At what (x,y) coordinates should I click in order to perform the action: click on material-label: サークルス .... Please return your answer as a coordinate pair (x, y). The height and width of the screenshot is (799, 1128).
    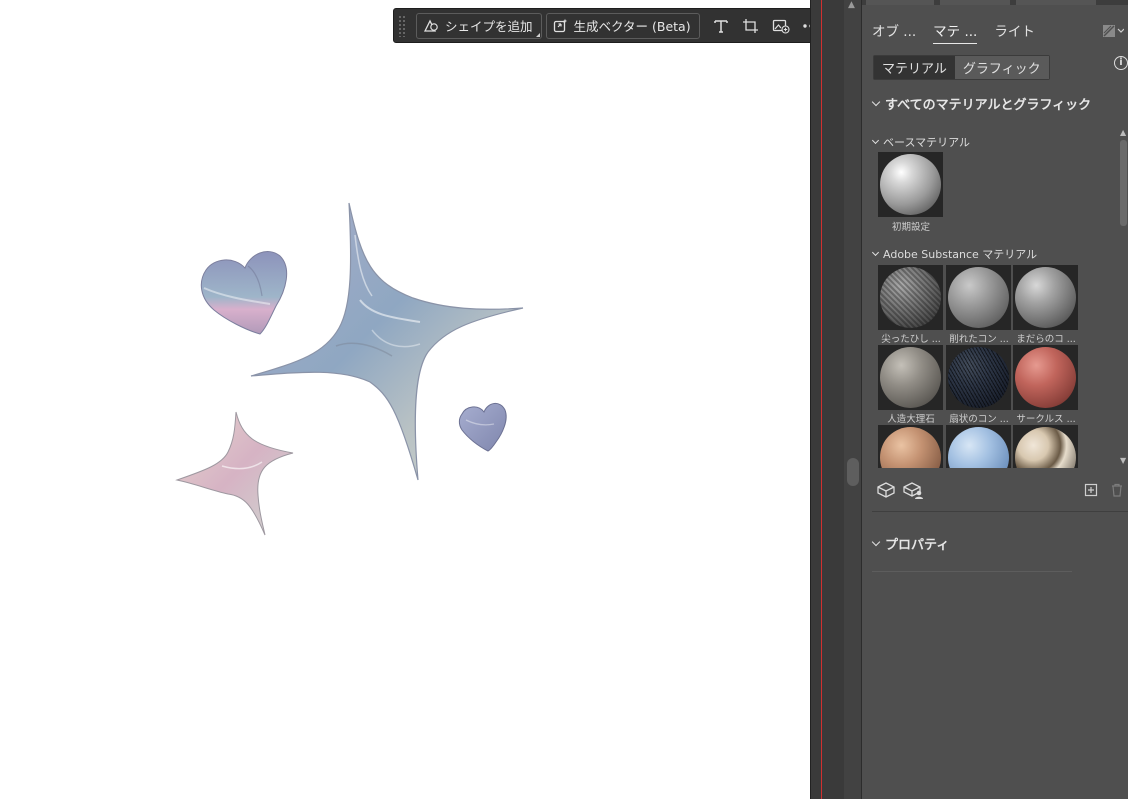
    Looking at the image, I should click on (1046, 419).